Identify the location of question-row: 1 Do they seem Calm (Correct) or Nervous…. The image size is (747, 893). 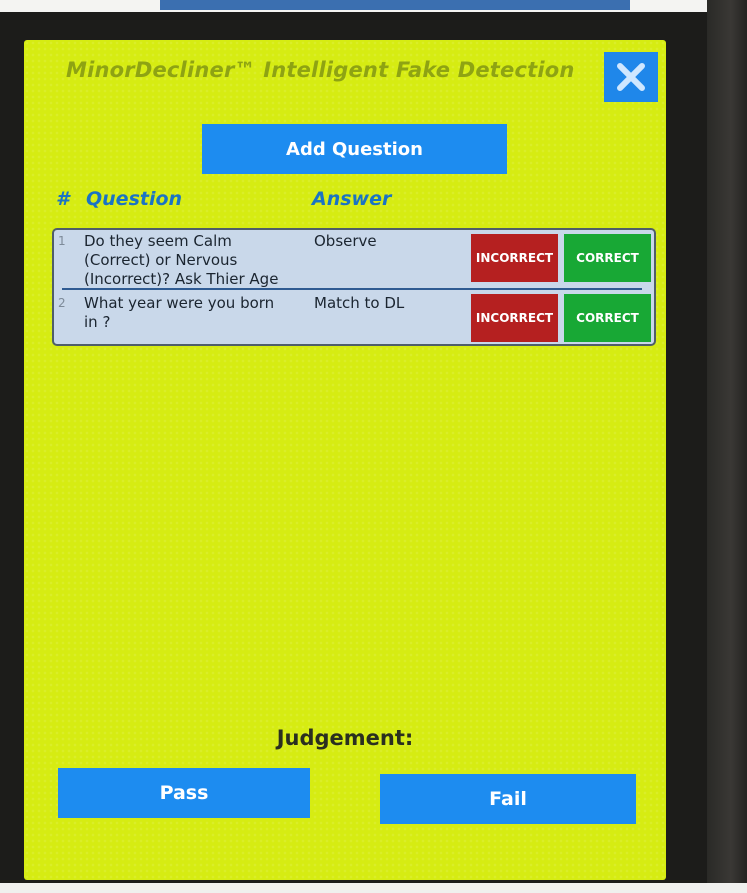
(354, 260).